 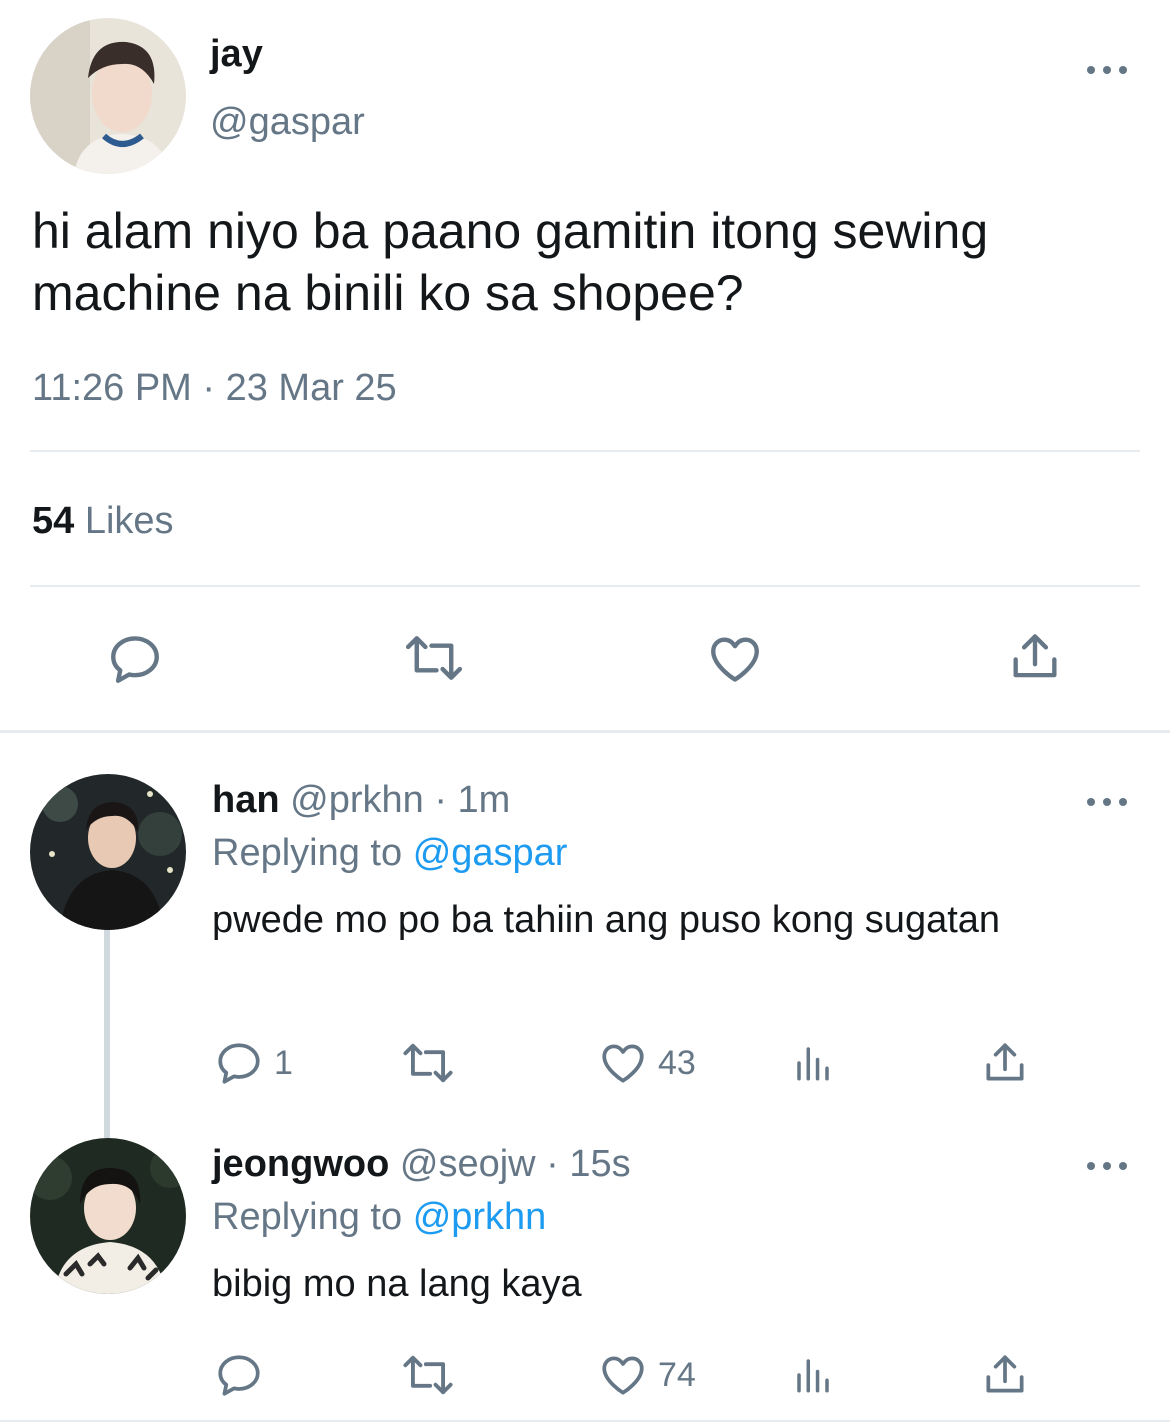 What do you see at coordinates (287, 122) in the screenshot?
I see `author-handle: @gaspar` at bounding box center [287, 122].